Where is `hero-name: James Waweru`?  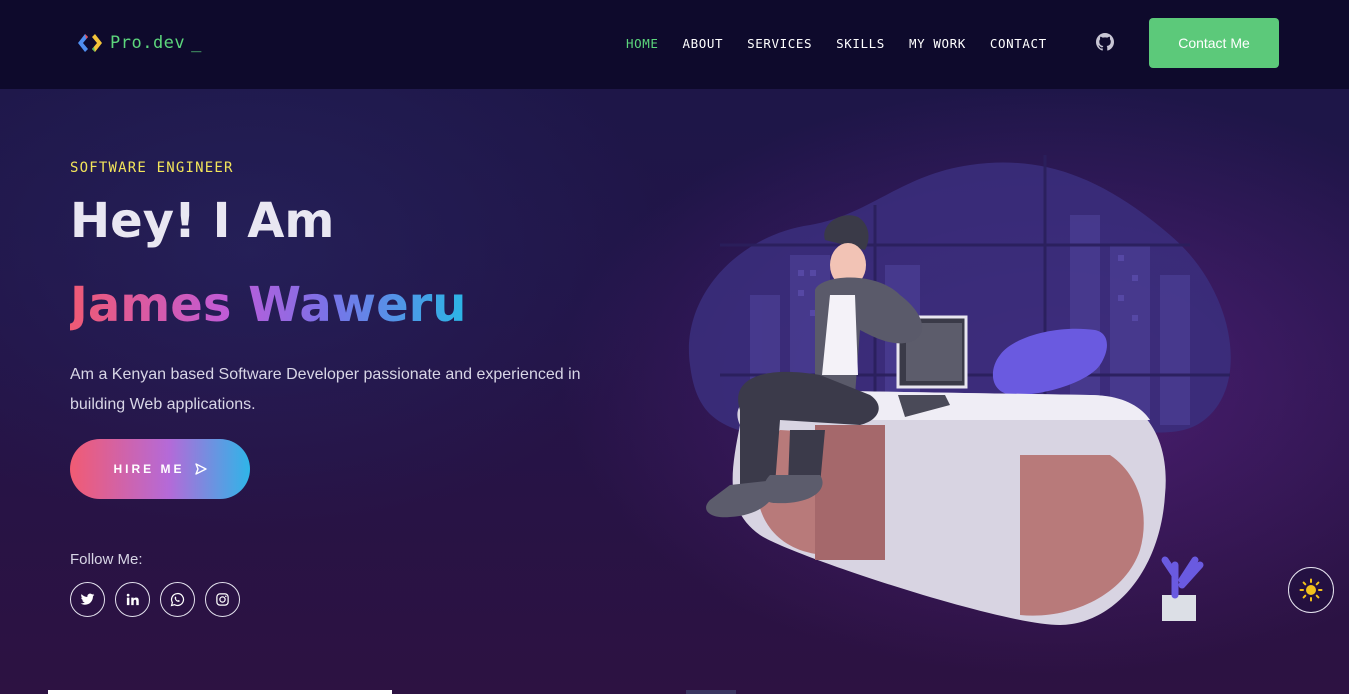
hero-name: James Waweru is located at coordinates (268, 305).